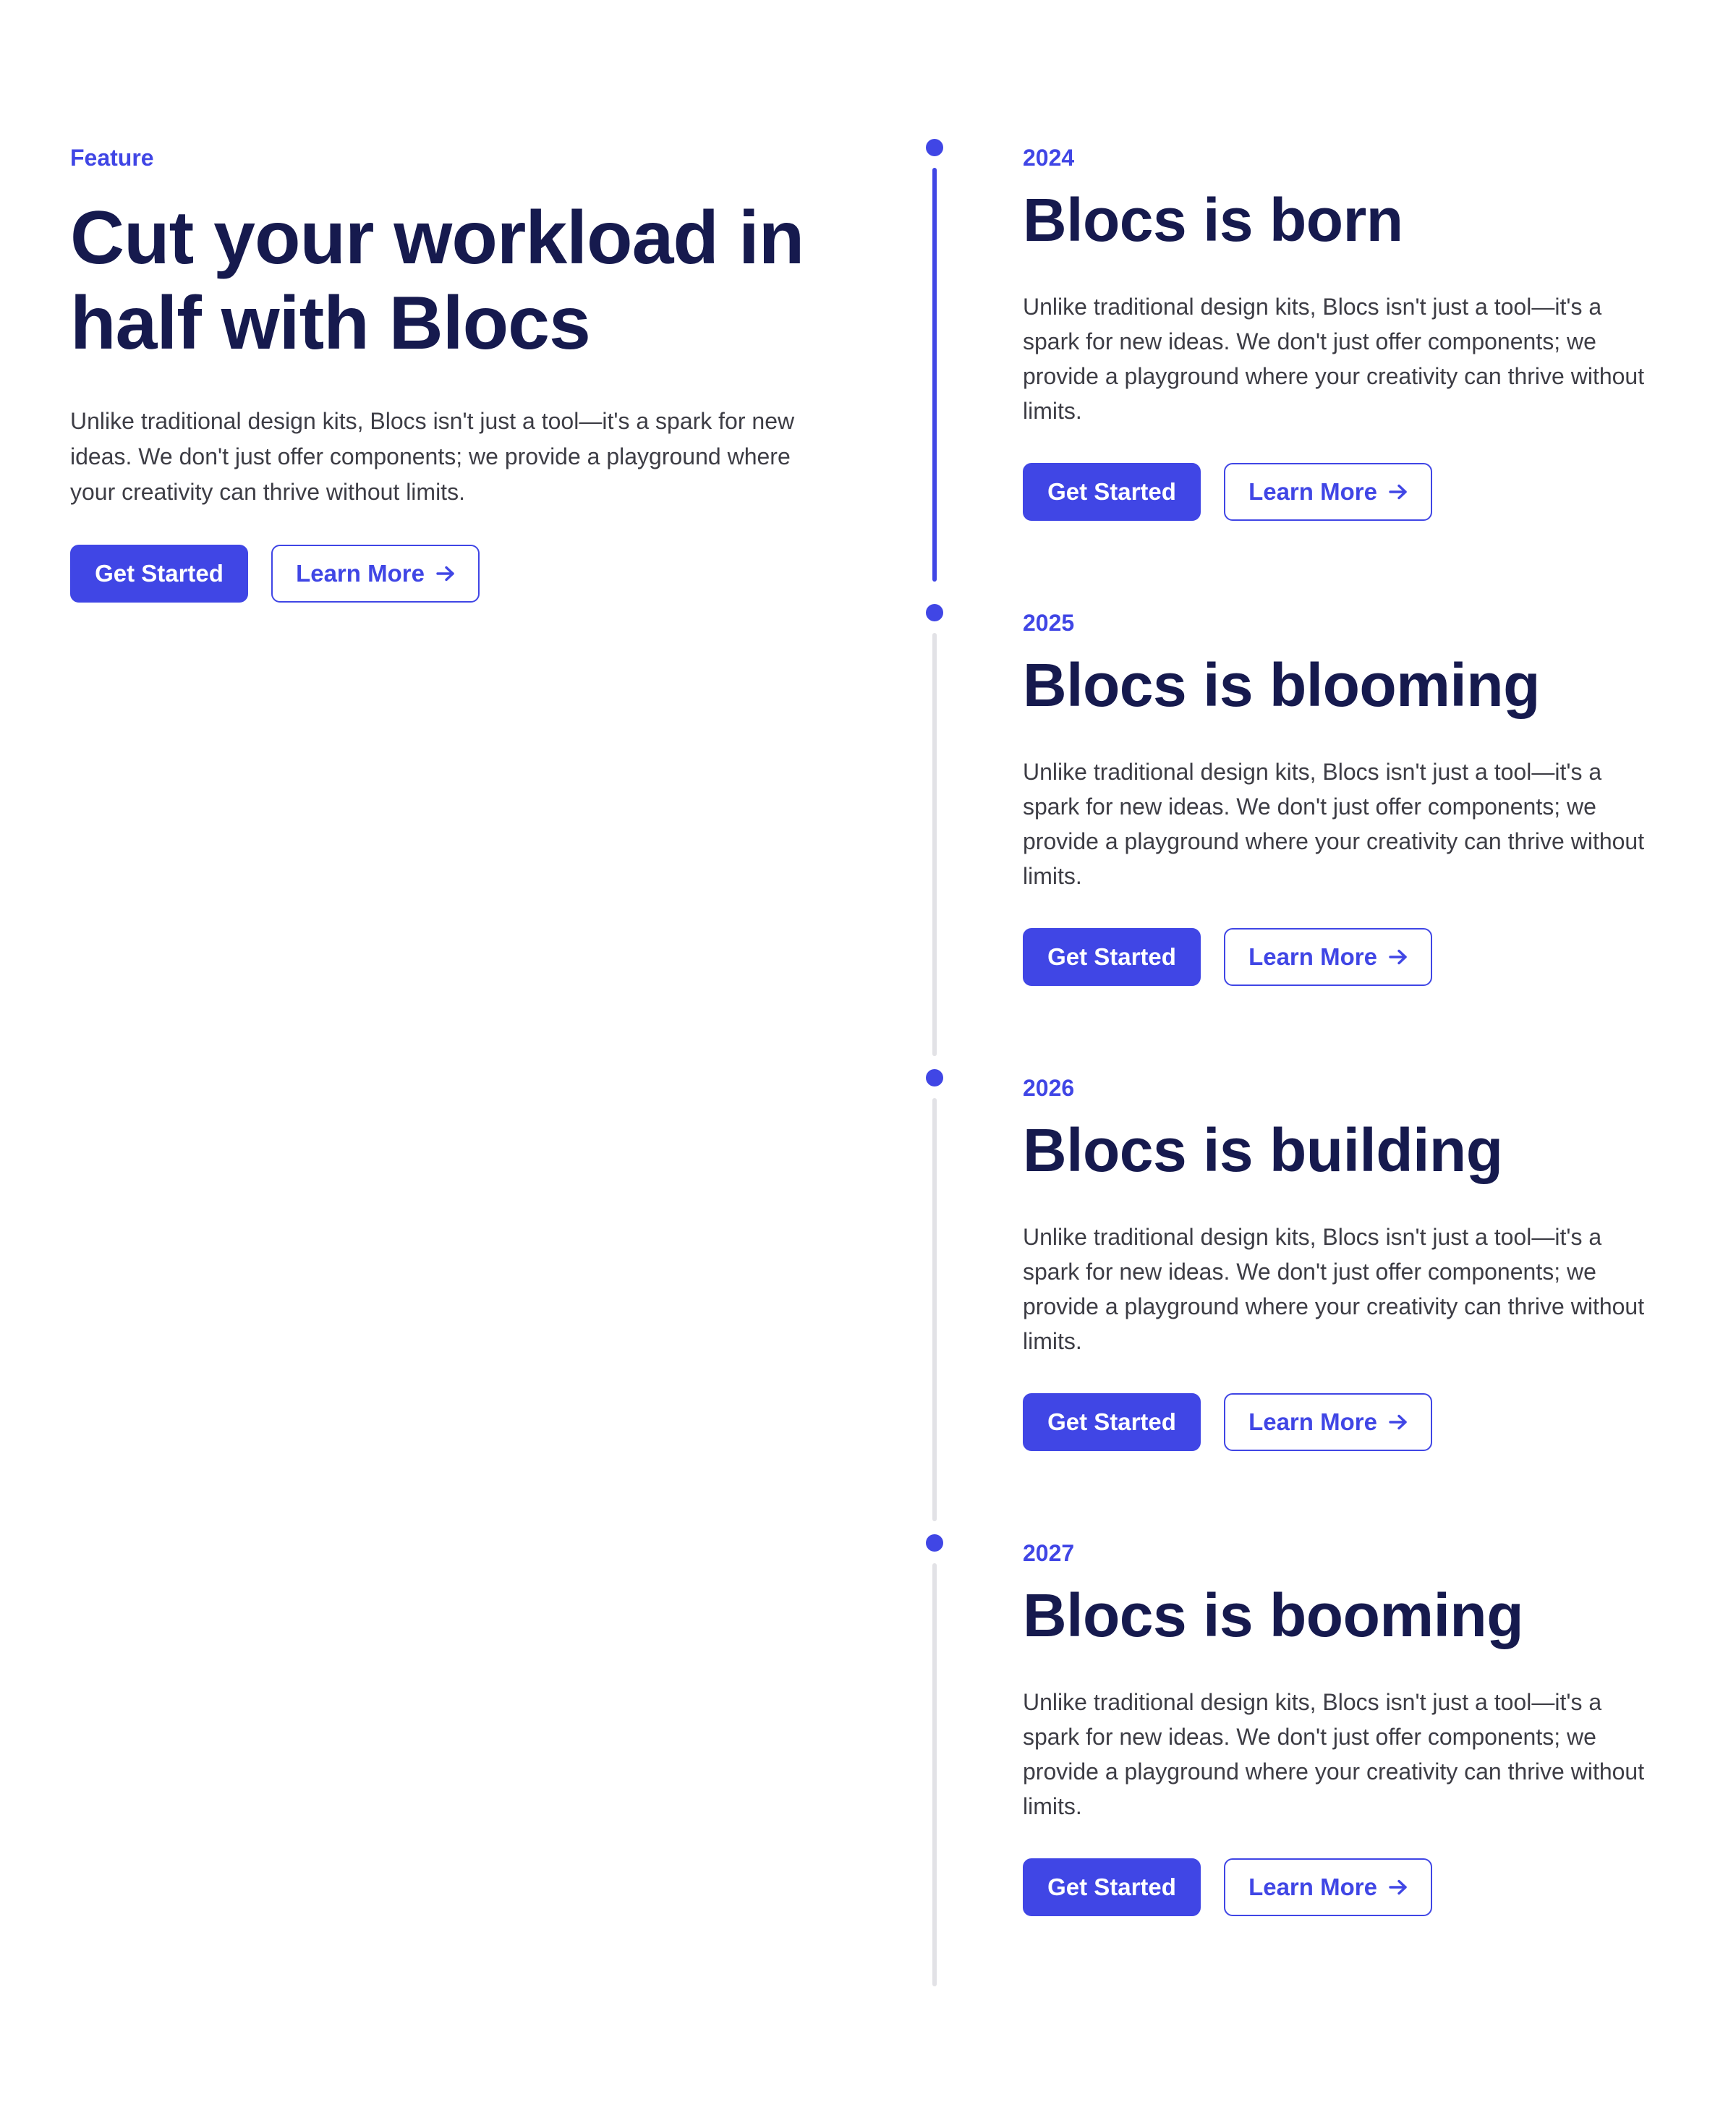 The width and height of the screenshot is (1736, 2118). Describe the element at coordinates (1049, 623) in the screenshot. I see `entry-year: 2025` at that location.